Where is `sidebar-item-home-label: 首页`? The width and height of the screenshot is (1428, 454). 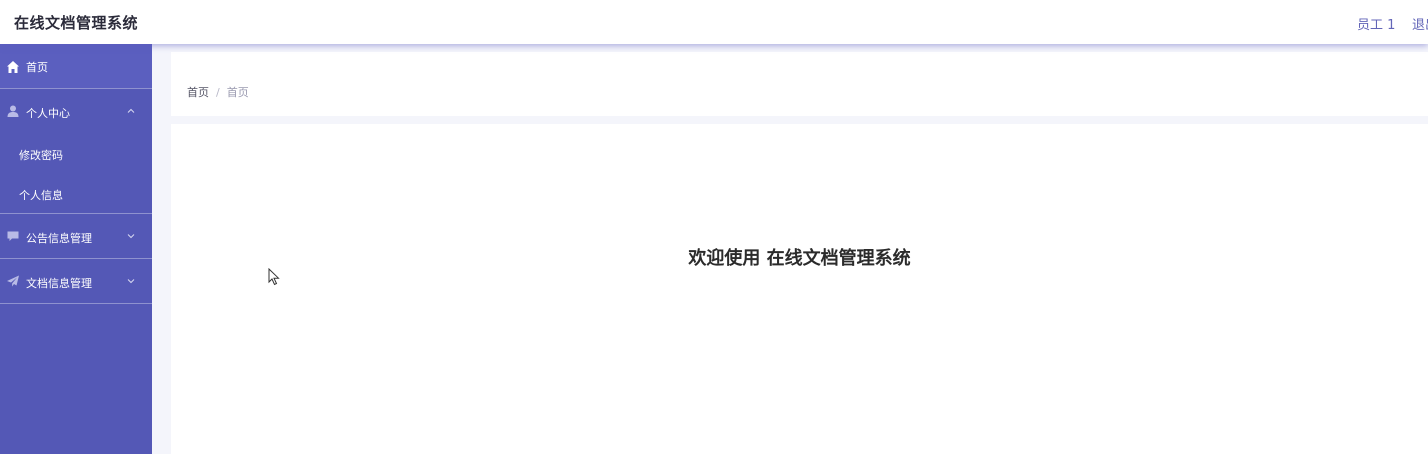
sidebar-item-home-label: 首页 is located at coordinates (37, 67).